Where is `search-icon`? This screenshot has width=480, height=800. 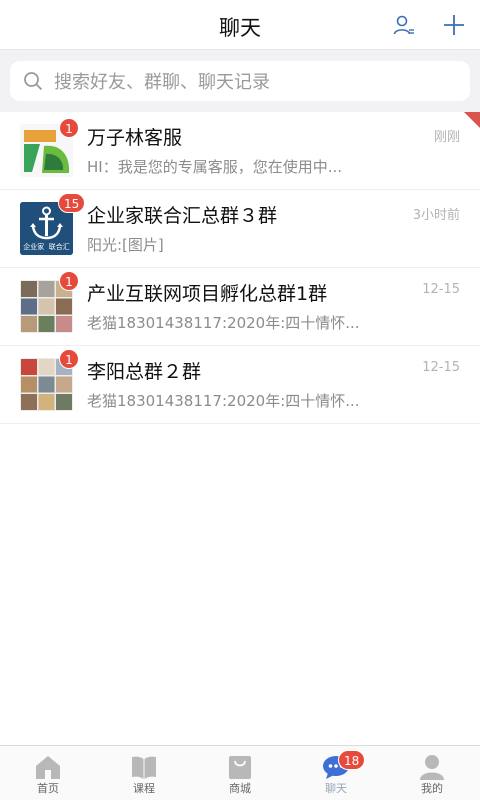 search-icon is located at coordinates (33, 81).